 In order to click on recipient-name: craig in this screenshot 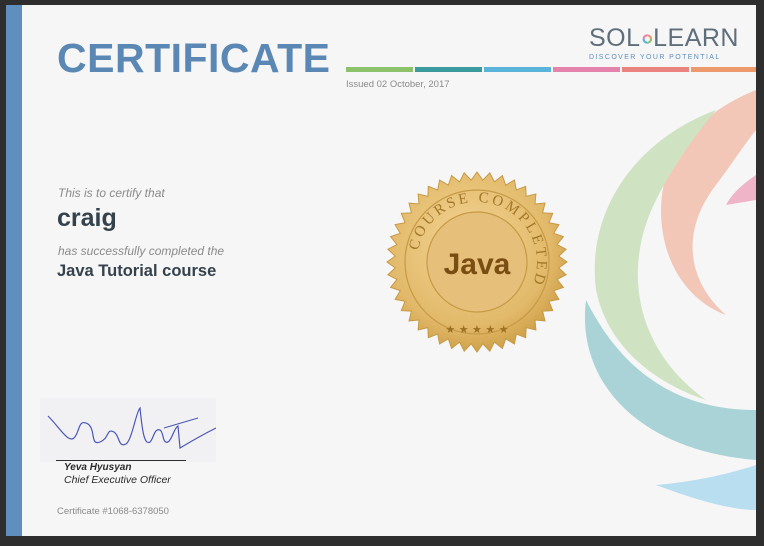, I will do `click(87, 218)`.